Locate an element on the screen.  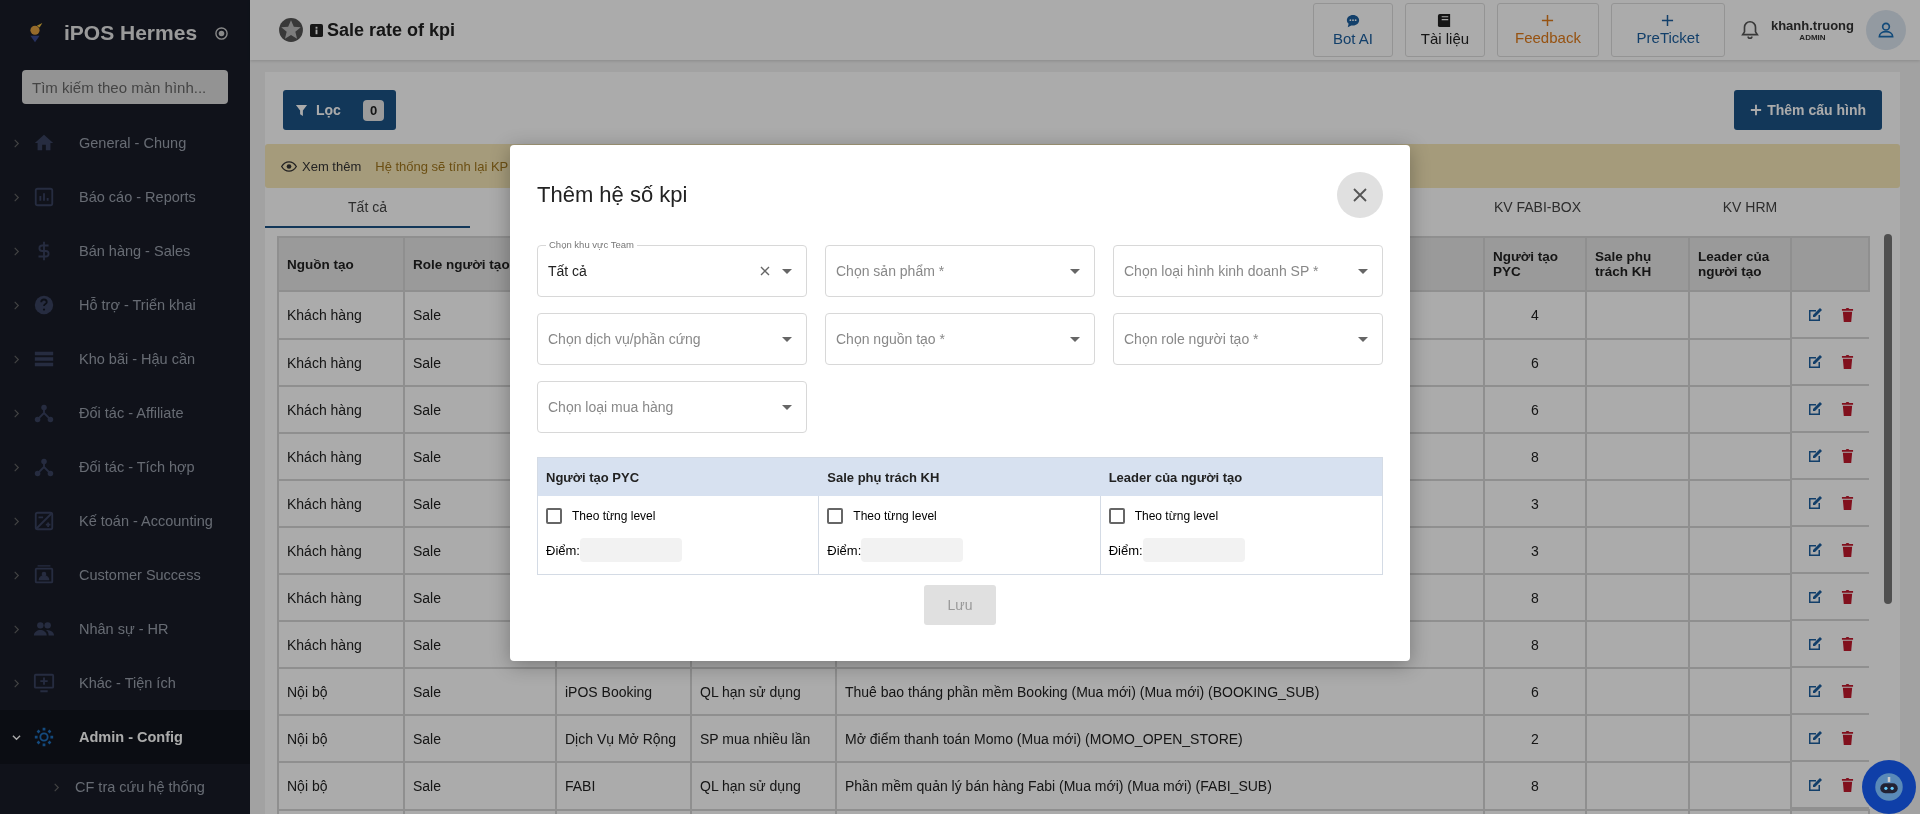
plus-icon is located at coordinates (1668, 20).